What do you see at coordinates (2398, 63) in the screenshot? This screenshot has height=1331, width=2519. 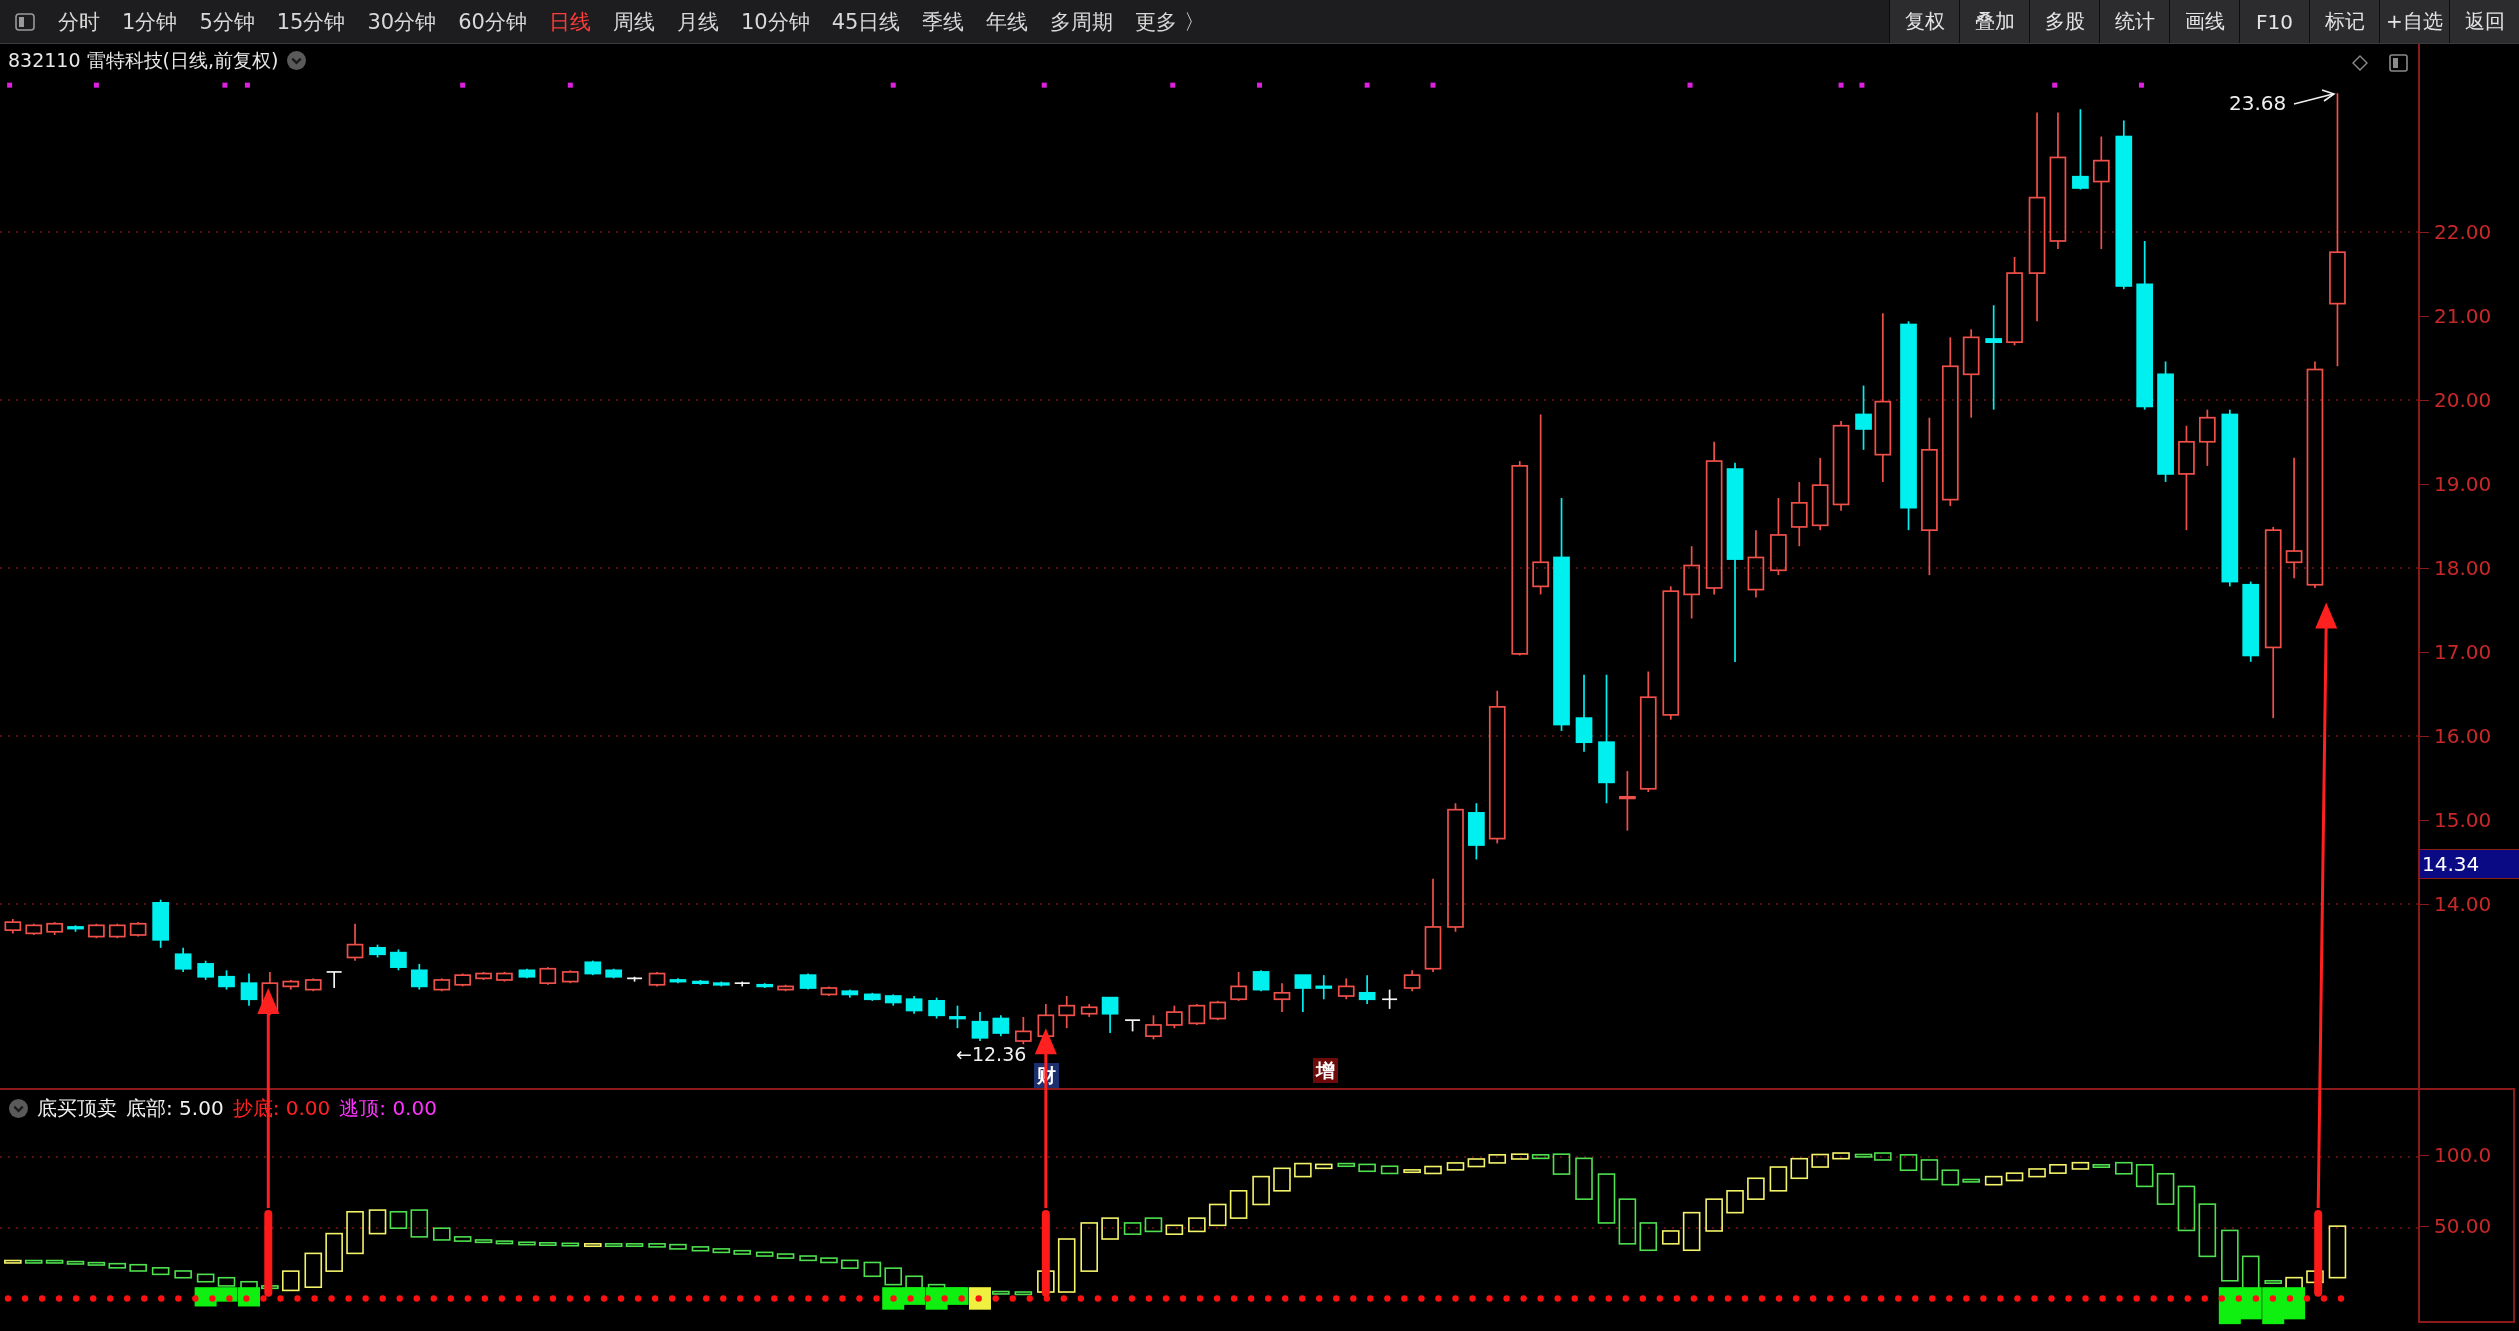 I see `panel-toggle-icon` at bounding box center [2398, 63].